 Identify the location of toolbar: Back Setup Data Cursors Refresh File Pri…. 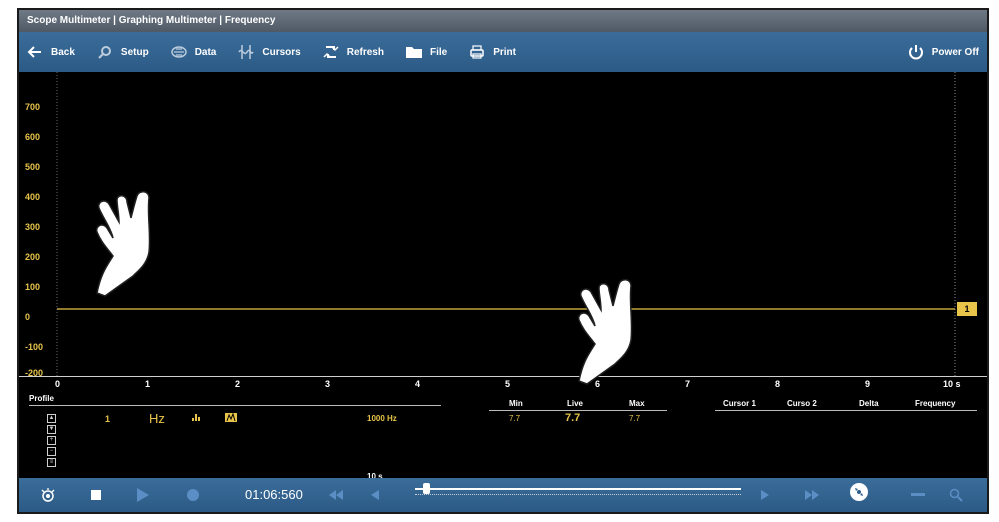
(503, 52).